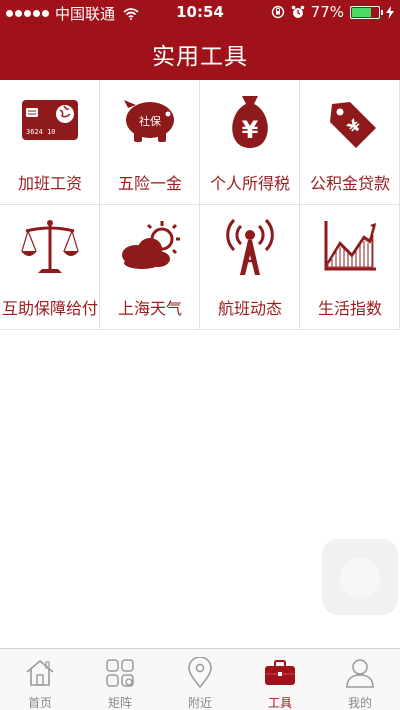 This screenshot has height=710, width=400. I want to click on tab-label: 首页, so click(39, 703).